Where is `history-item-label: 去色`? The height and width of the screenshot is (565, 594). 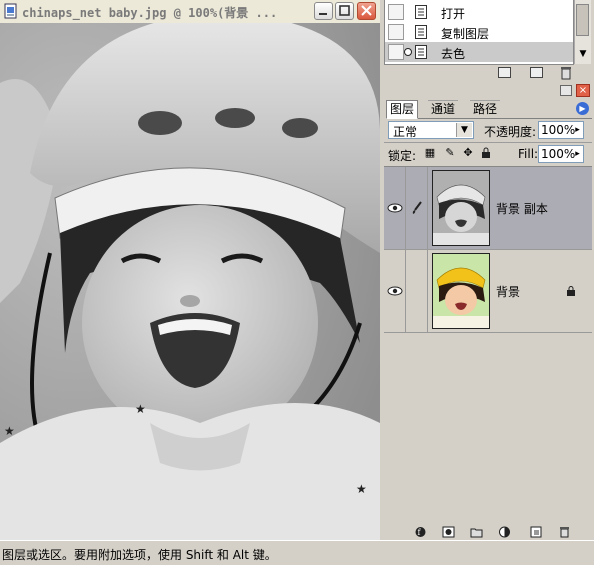
history-item-label: 去色 is located at coordinates (453, 54).